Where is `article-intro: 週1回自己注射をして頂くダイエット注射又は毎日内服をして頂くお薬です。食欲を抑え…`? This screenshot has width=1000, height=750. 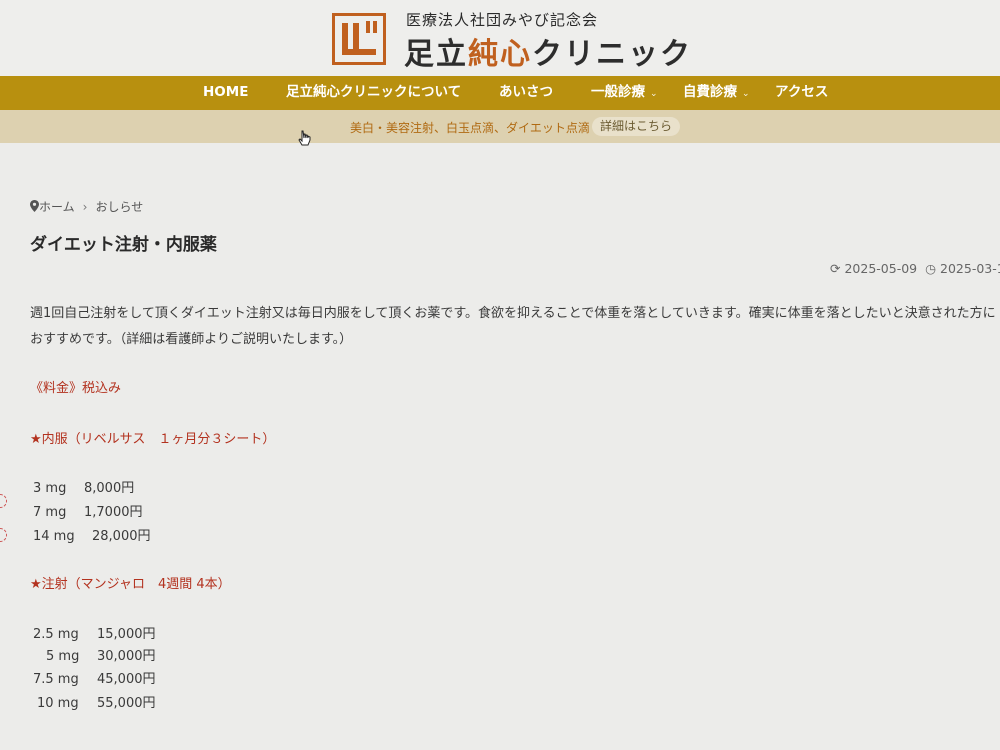
article-intro: 週1回自己注射をして頂くダイエット注射又は毎日内服をして頂くお薬です。食欲を抑え… is located at coordinates (513, 326).